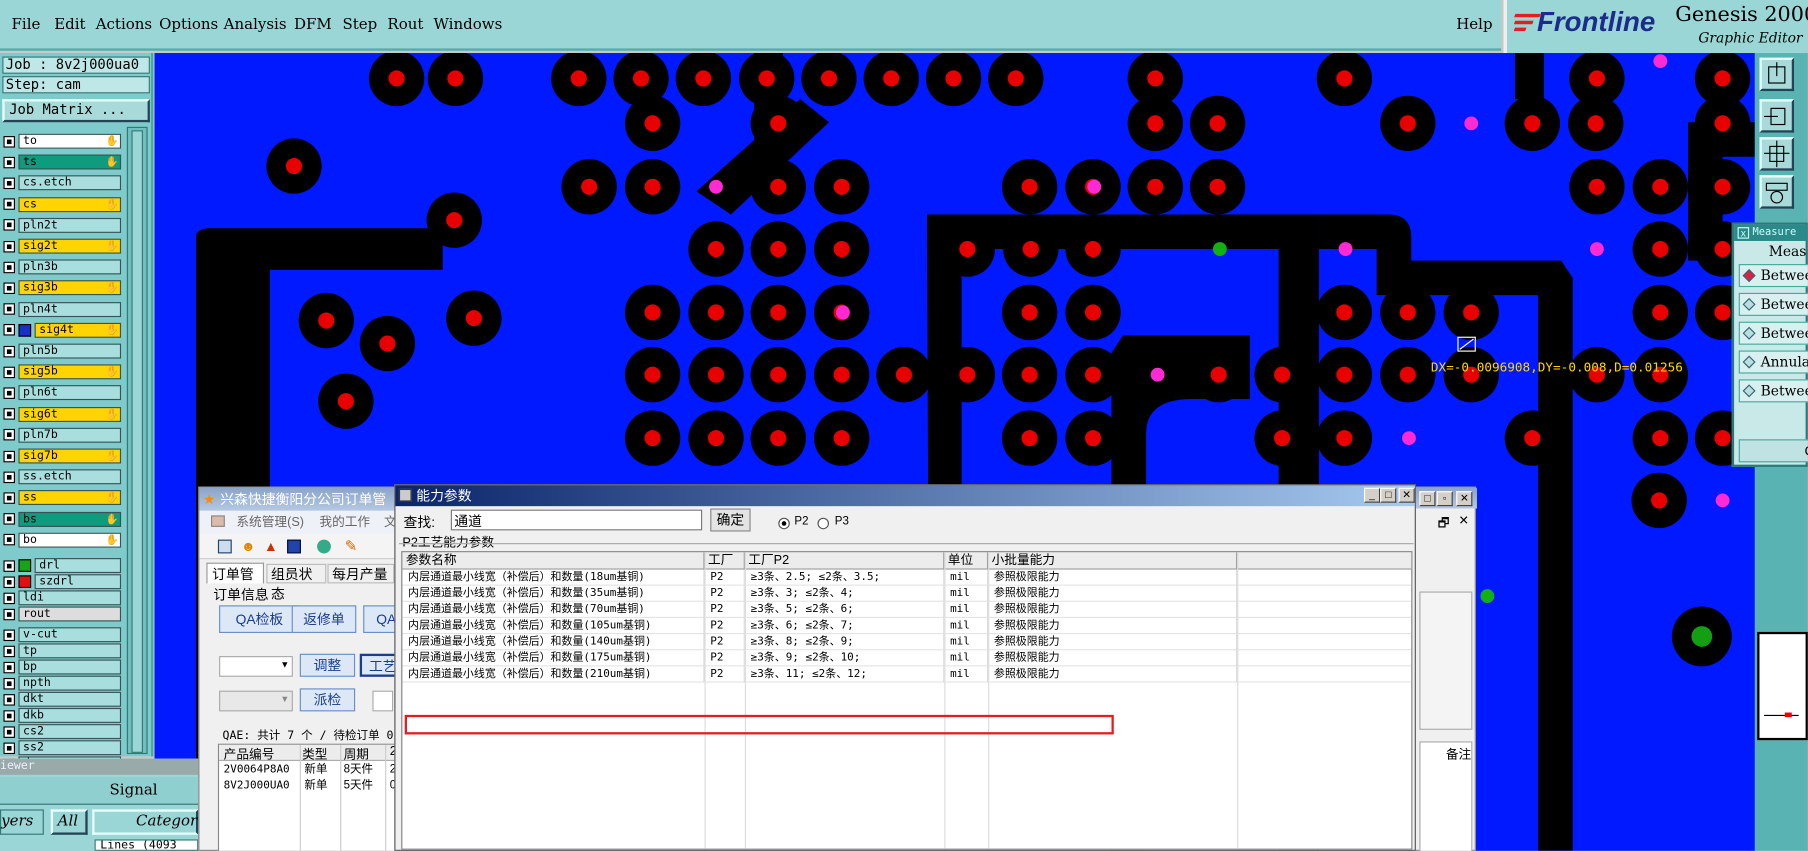  What do you see at coordinates (845, 561) in the screenshot?
I see `col-factory-p2: 工厂P2` at bounding box center [845, 561].